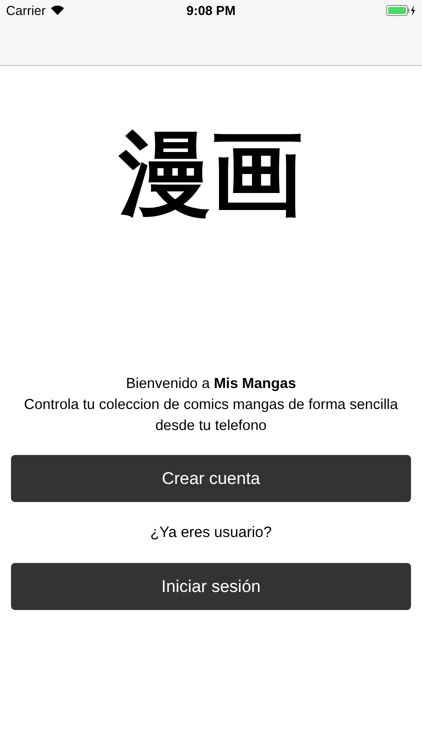  What do you see at coordinates (401, 10) in the screenshot?
I see `battery-icon` at bounding box center [401, 10].